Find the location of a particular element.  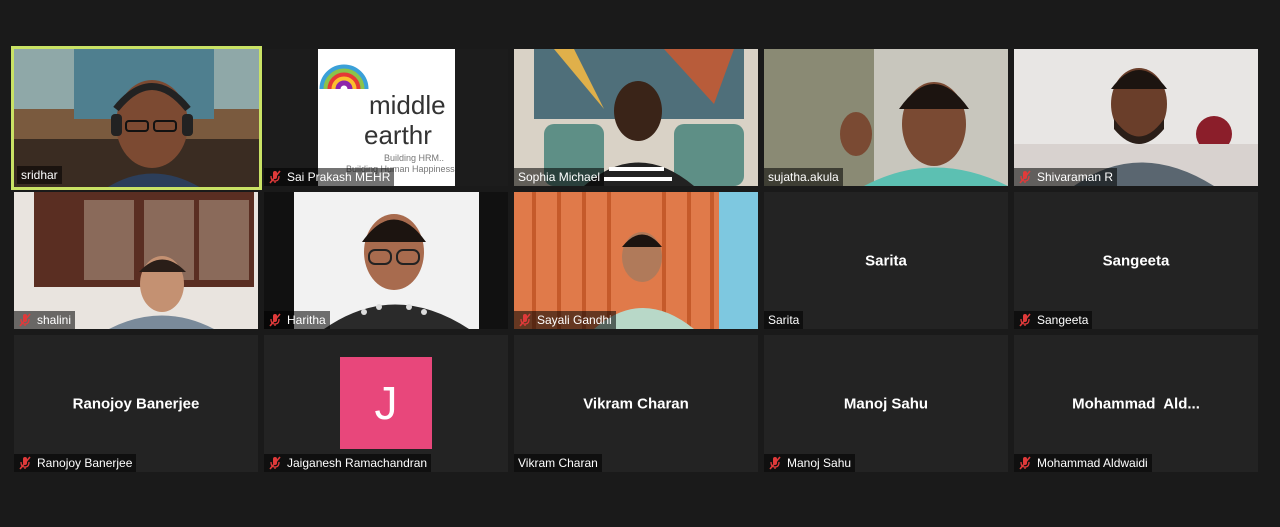

participant-tile-manoj-sahu: Manoj Sahu Manoj Sahu is located at coordinates (886, 403).